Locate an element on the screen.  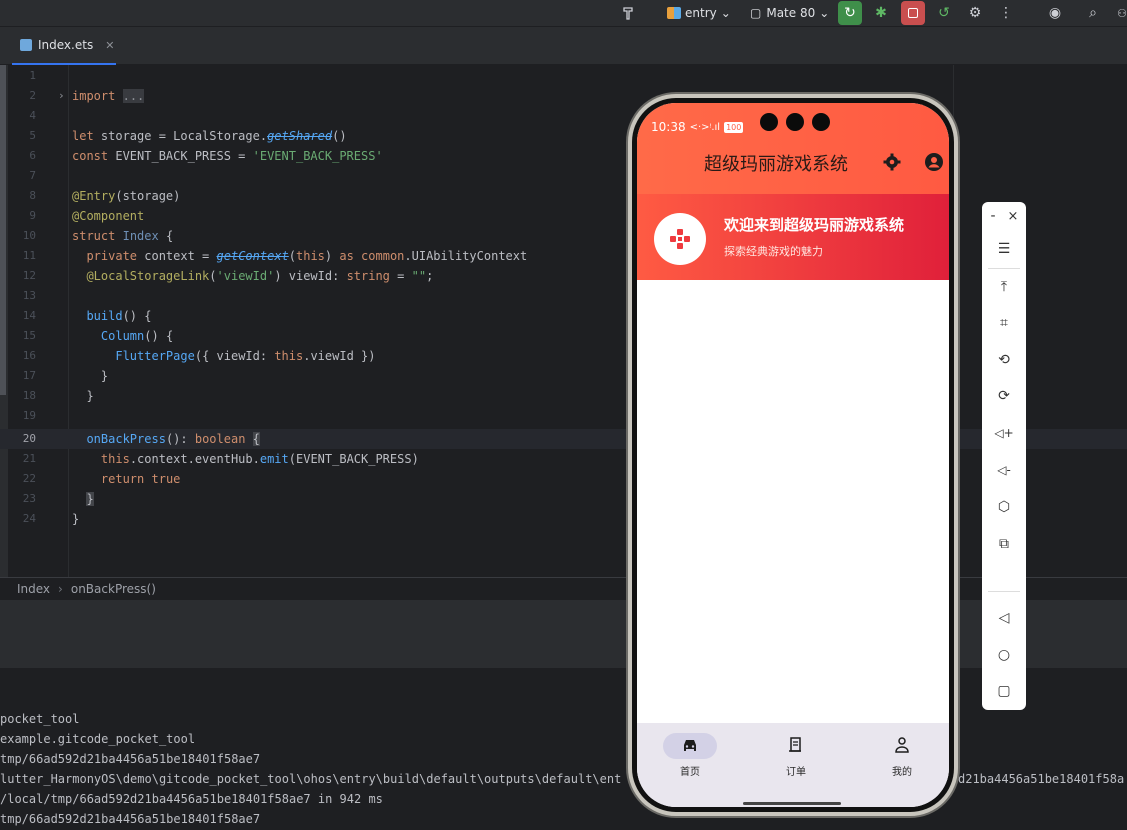
tab-label: Index.ets is located at coordinates (66, 45).